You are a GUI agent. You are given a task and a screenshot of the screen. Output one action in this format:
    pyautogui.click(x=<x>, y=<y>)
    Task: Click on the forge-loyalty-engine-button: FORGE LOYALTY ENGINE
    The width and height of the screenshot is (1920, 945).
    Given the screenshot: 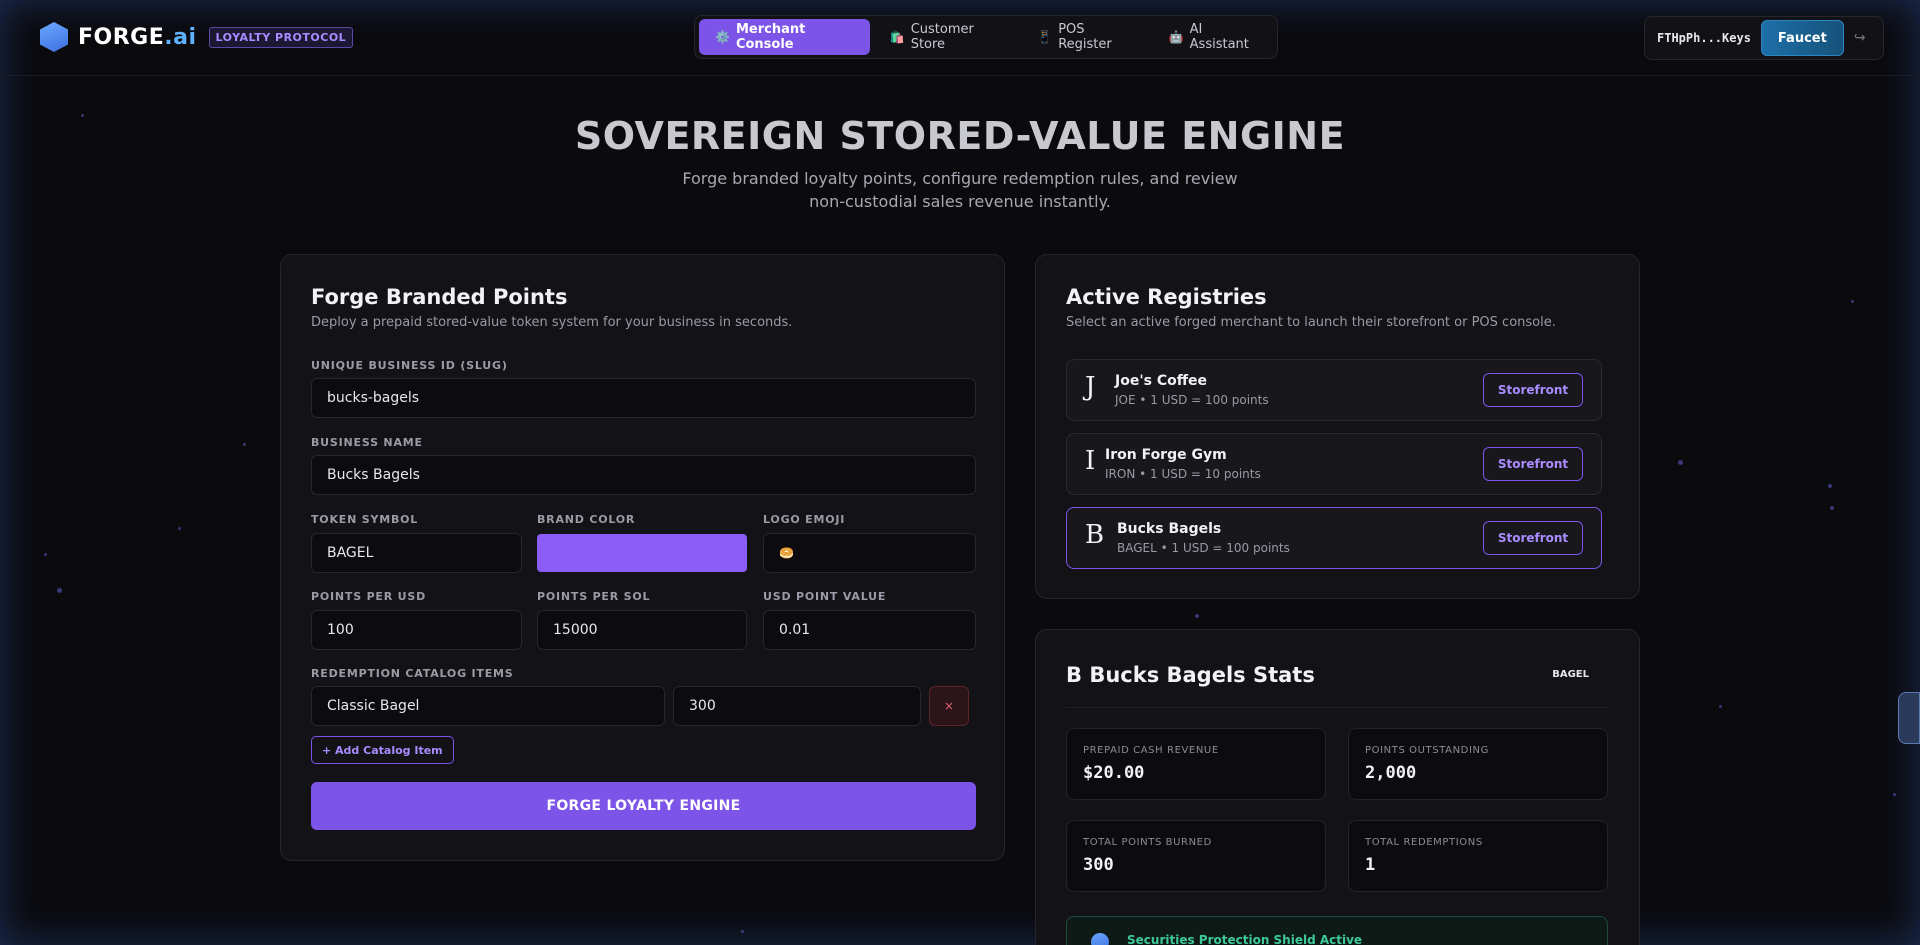 What is the action you would take?
    pyautogui.click(x=643, y=806)
    